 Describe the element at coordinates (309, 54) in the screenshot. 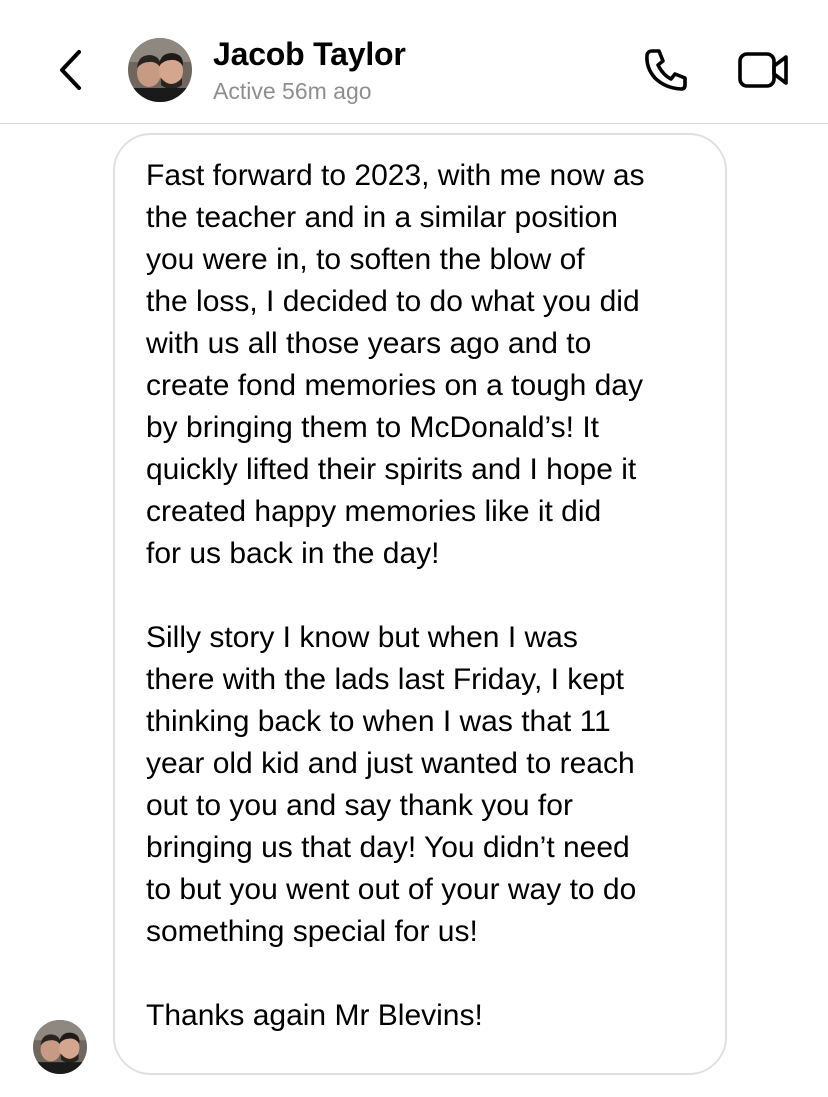

I see `contact-name: Jacob Taylor` at that location.